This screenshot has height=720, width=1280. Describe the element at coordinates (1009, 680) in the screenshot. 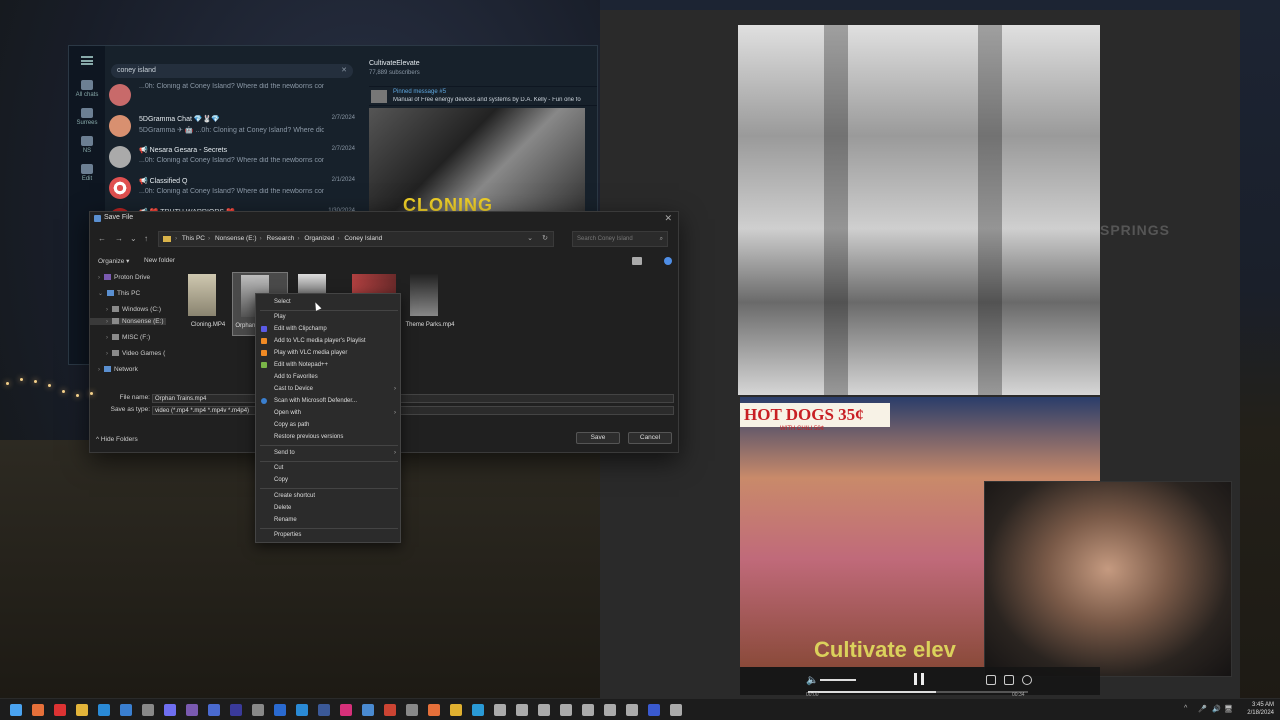

I see `pip-icon` at that location.